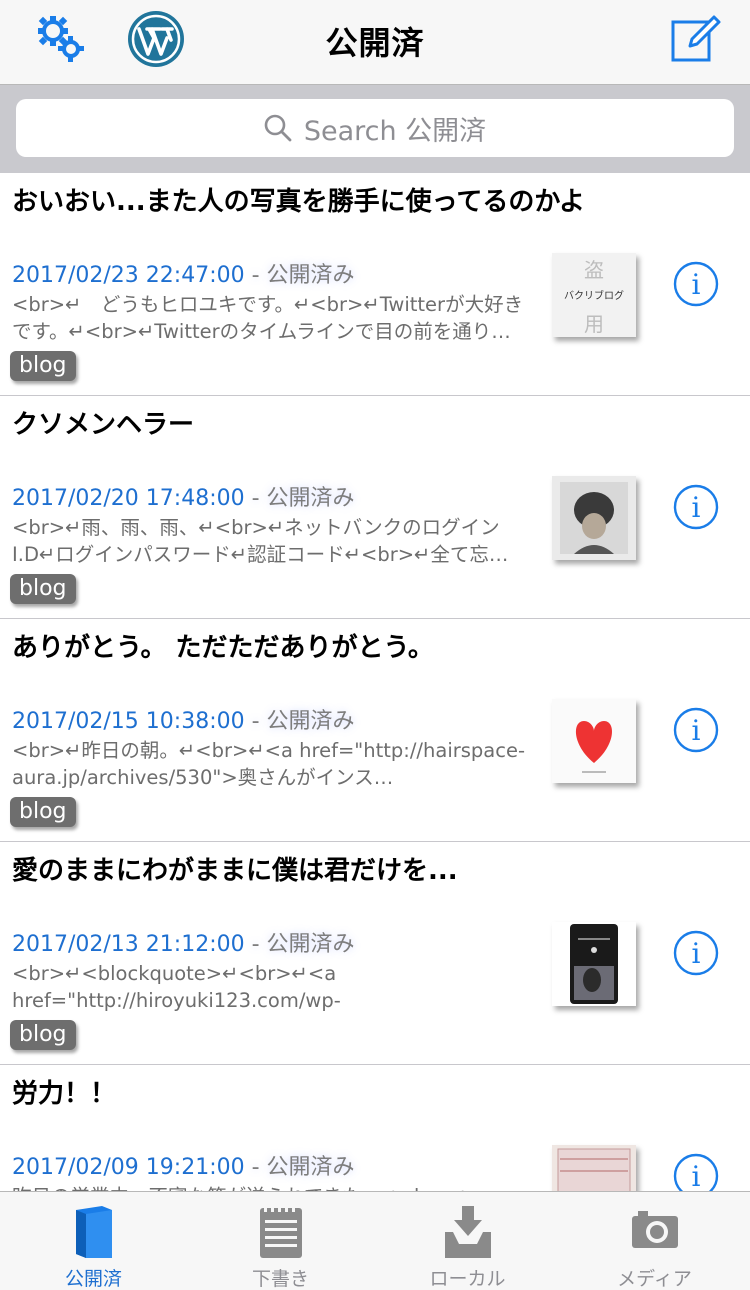 The height and width of the screenshot is (1290, 750). I want to click on post-meta: 2017/02/13 21:12:00 - 公開済み, so click(183, 942).